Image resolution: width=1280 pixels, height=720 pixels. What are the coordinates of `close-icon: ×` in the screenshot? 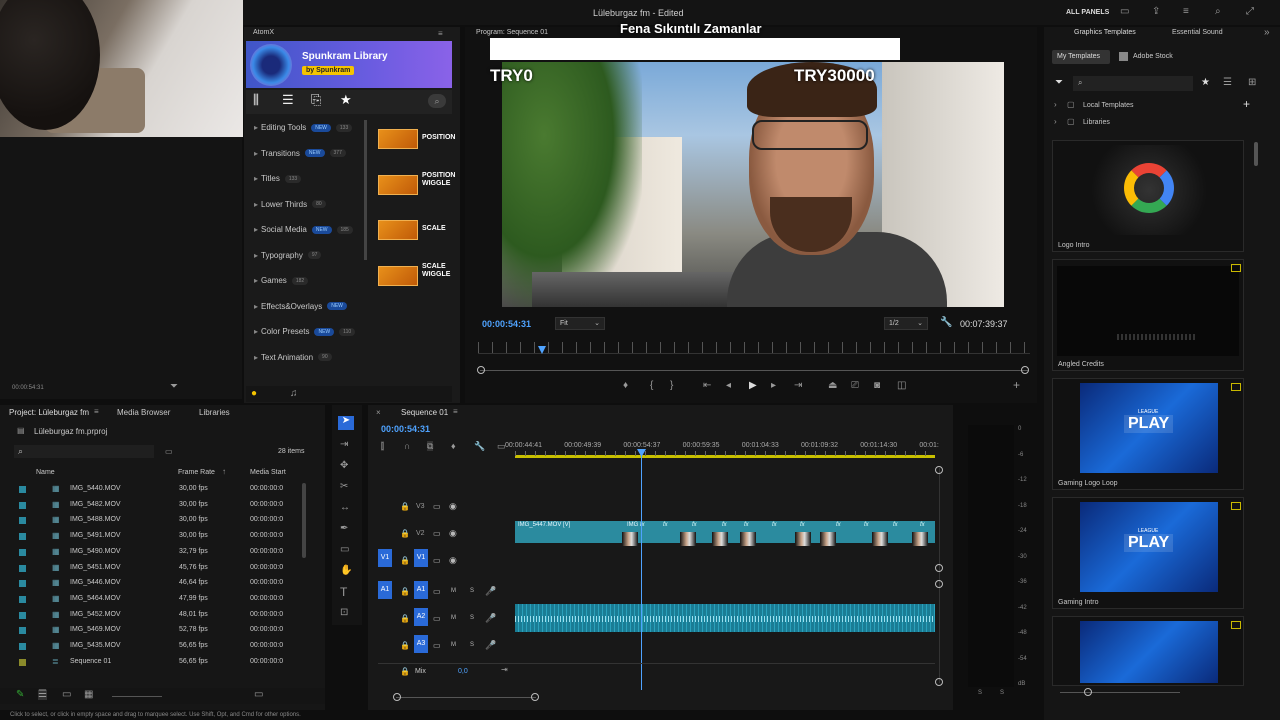 It's located at (378, 413).